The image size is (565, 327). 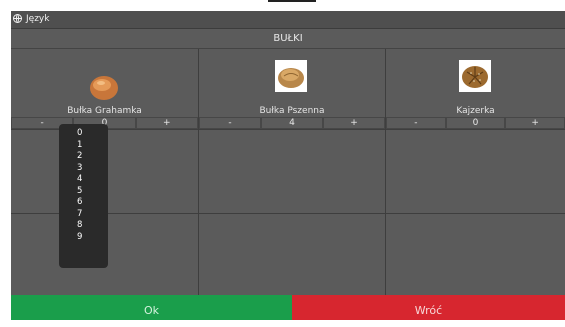 I want to click on quantity-dropdown: 0 1 2 3 4 5 6 7 8 9, so click(x=83, y=196).